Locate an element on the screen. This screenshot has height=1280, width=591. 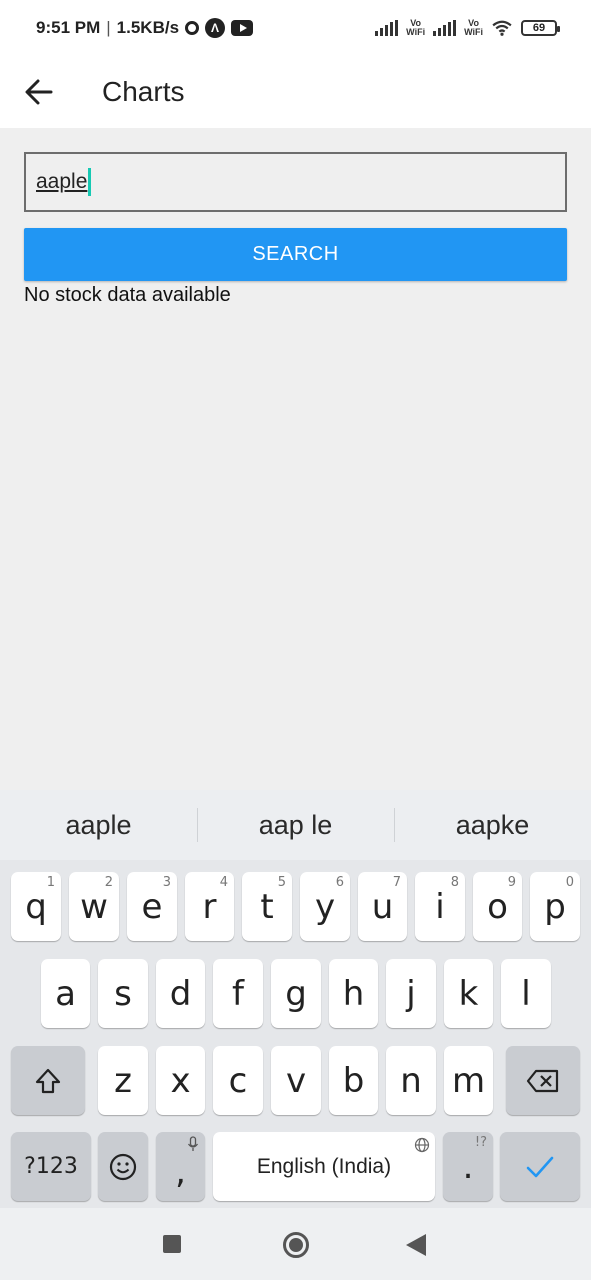
status-bar: 9:51 PM | 1.5KB/s Λ Vo WiFi Vo WiFi 69 is located at coordinates (295, 28).